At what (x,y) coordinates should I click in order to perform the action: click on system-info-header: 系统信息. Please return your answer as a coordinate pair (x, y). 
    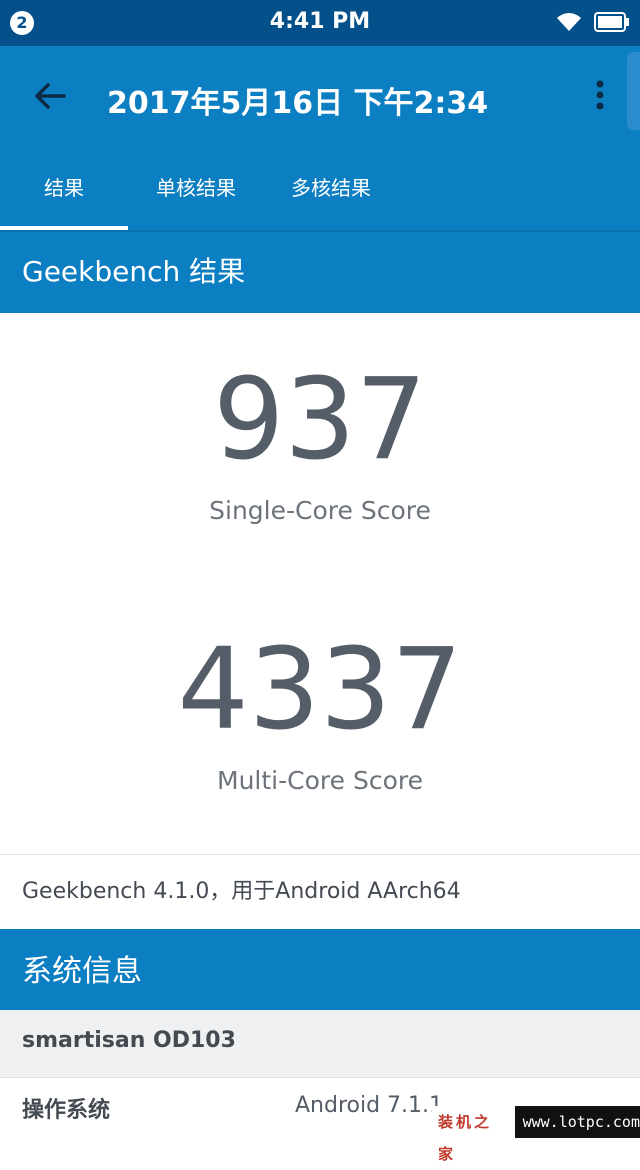
    Looking at the image, I should click on (320, 969).